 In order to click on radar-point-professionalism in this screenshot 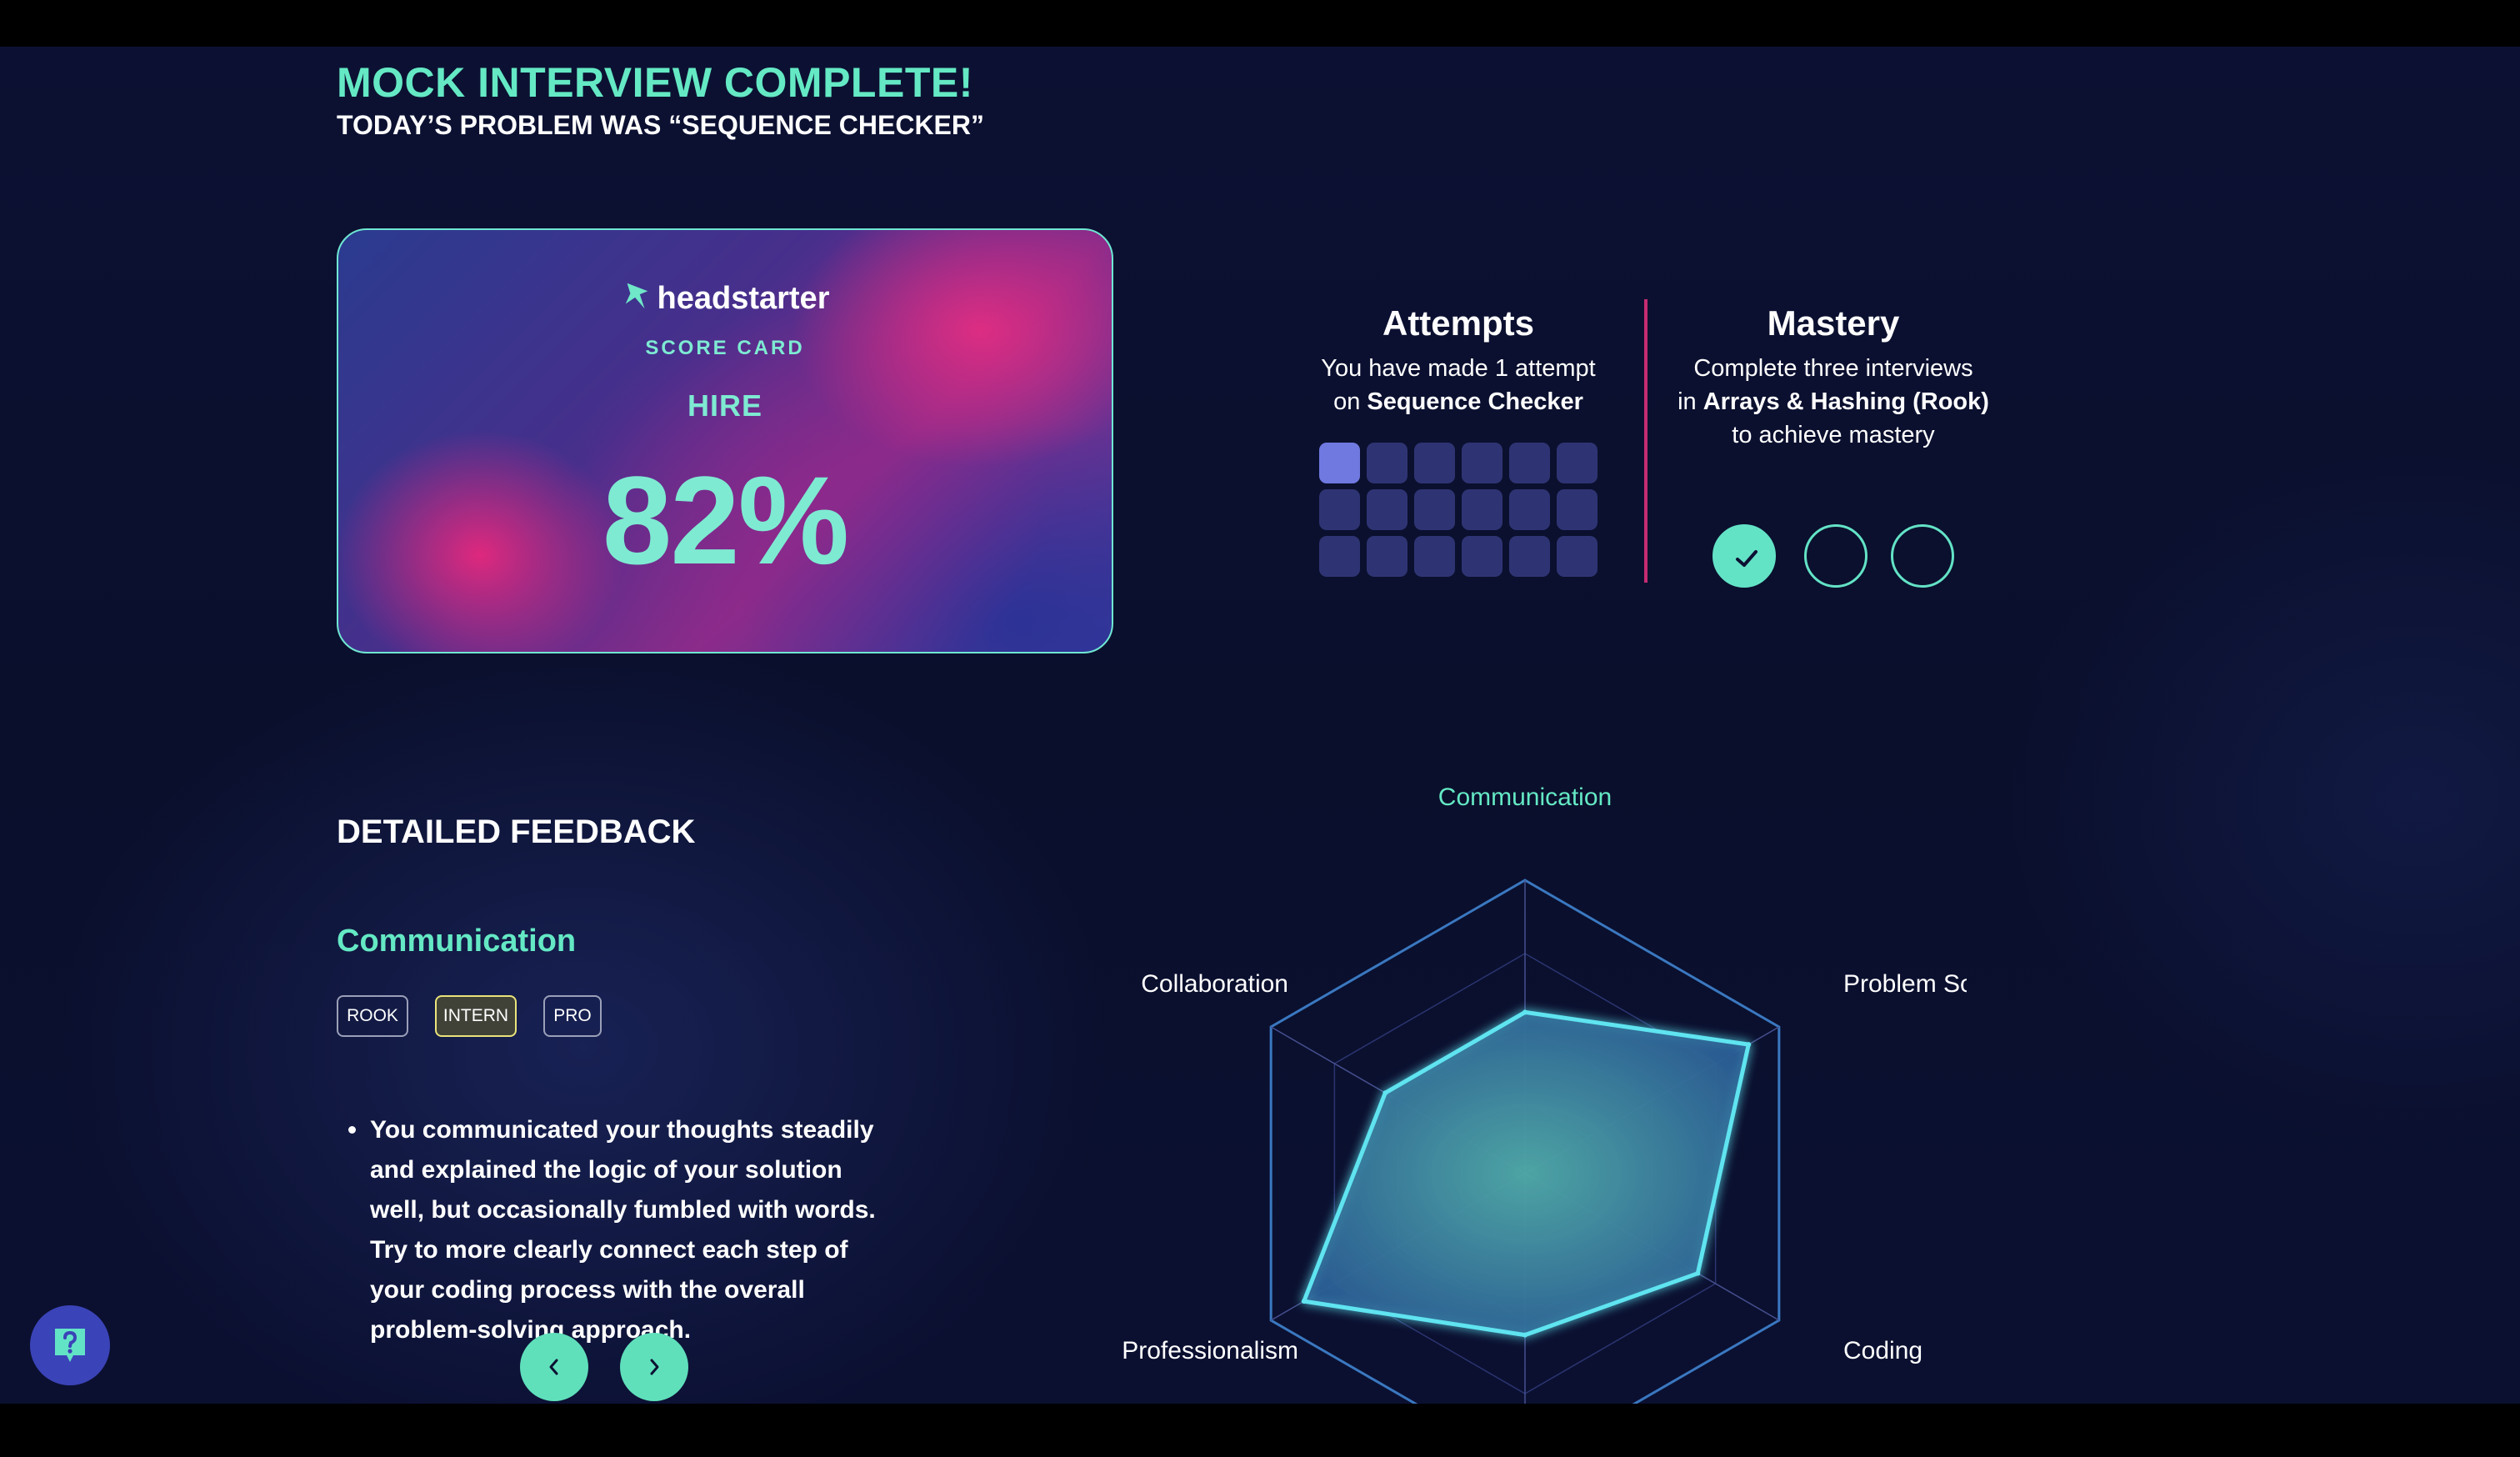, I will do `click(1304, 1301)`.